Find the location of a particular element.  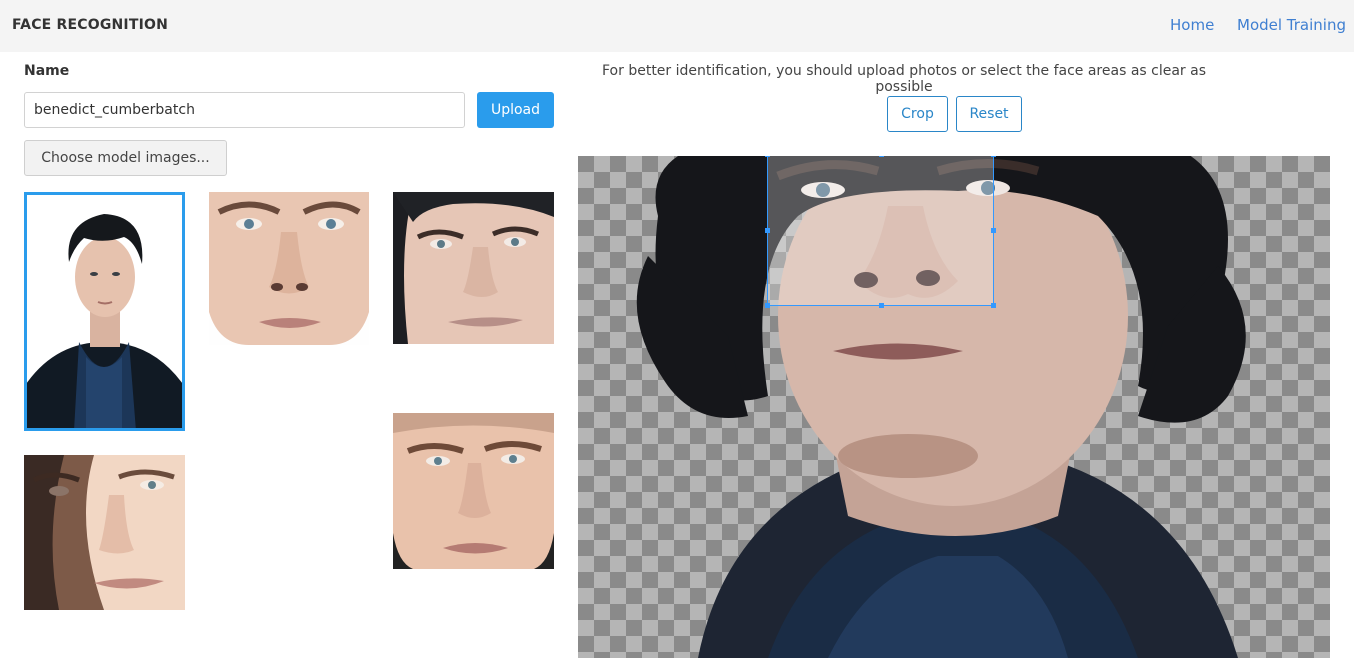

name-label: Name is located at coordinates (47, 71).